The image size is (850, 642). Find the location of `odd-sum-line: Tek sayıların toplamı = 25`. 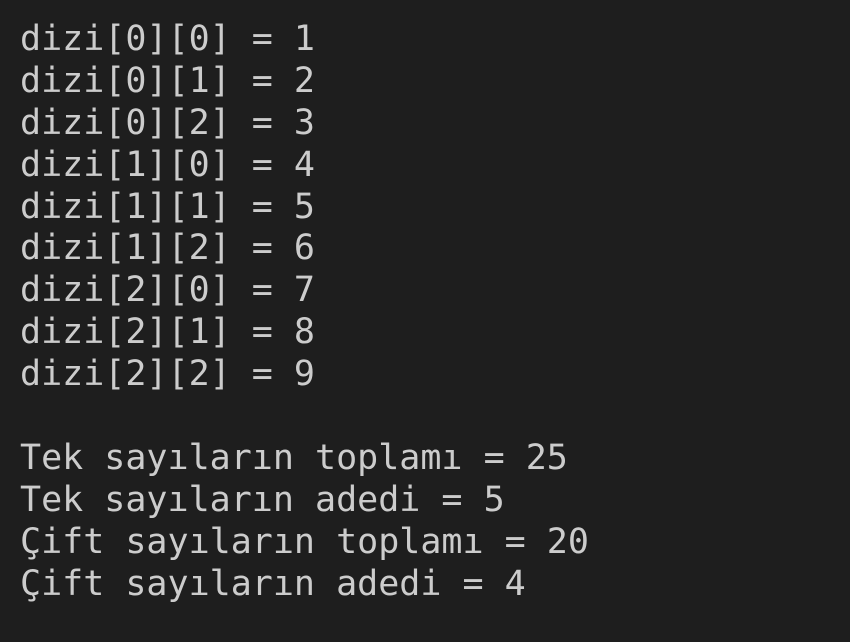

odd-sum-line: Tek sayıların toplamı = 25 is located at coordinates (294, 457).